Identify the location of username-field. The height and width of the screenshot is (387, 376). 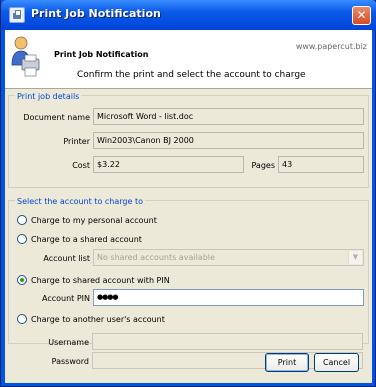
(227, 341).